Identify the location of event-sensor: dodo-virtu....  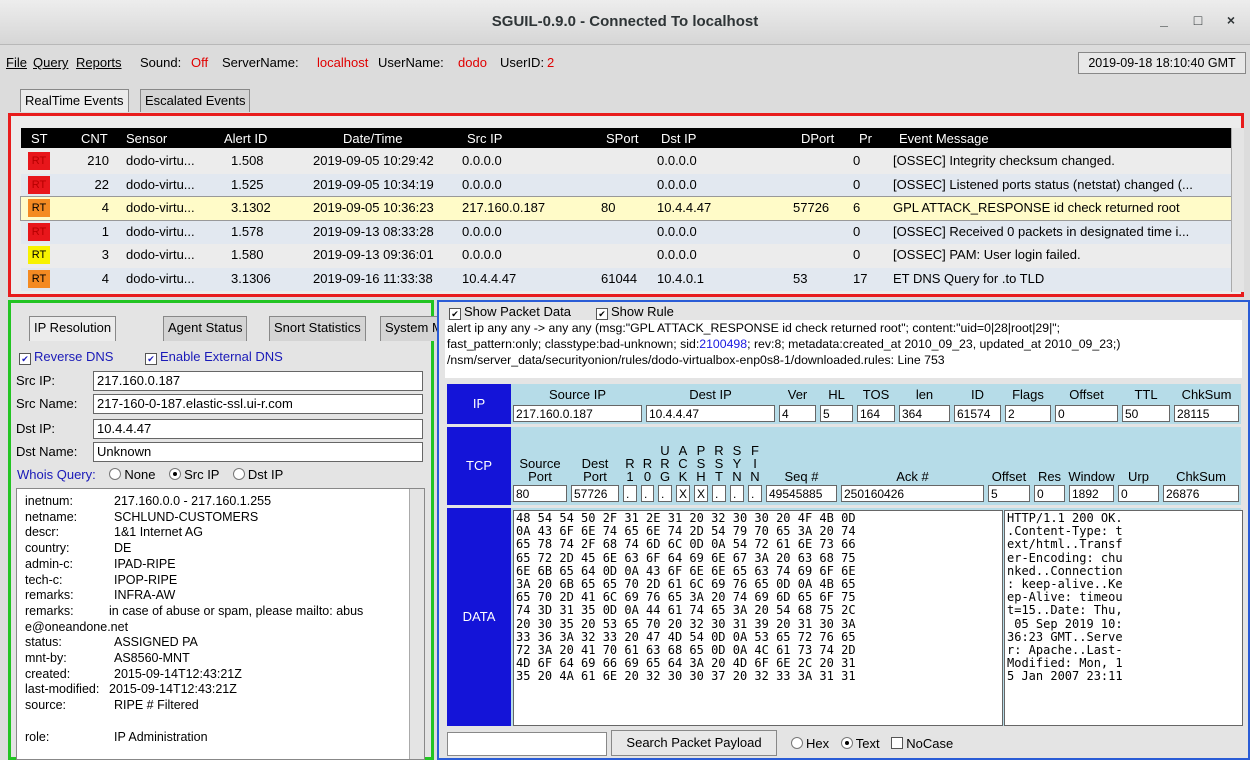
(160, 160).